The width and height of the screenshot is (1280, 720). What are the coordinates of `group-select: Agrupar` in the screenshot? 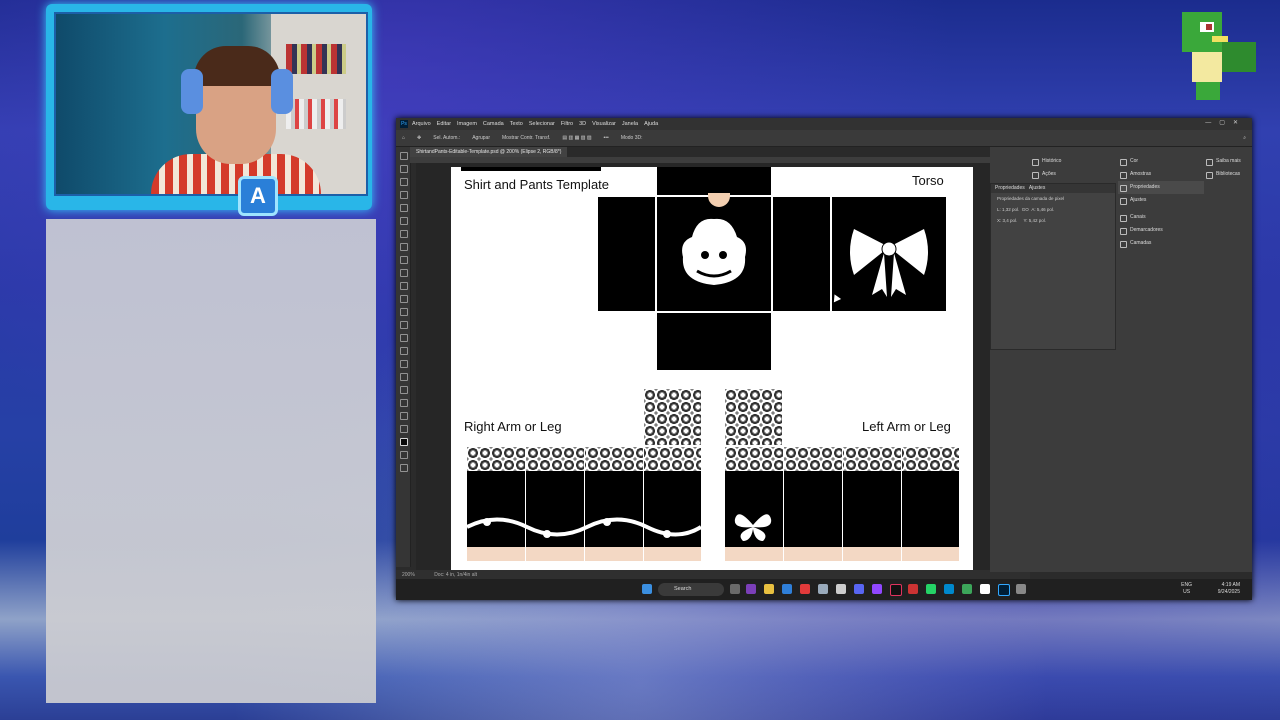 It's located at (481, 138).